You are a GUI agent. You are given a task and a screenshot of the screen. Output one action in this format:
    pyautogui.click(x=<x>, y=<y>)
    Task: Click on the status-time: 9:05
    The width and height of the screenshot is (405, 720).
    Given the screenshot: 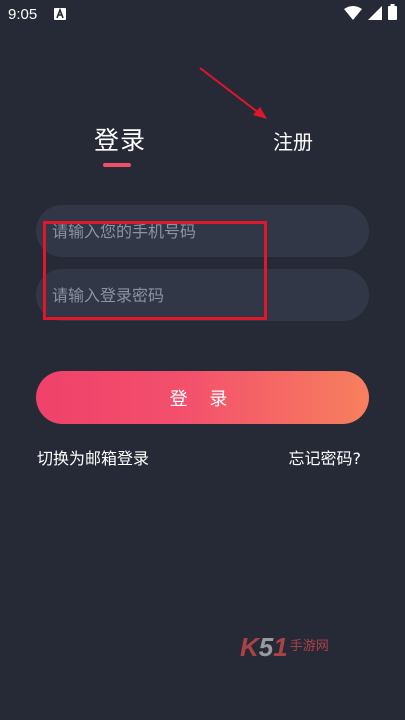 What is the action you would take?
    pyautogui.click(x=23, y=14)
    